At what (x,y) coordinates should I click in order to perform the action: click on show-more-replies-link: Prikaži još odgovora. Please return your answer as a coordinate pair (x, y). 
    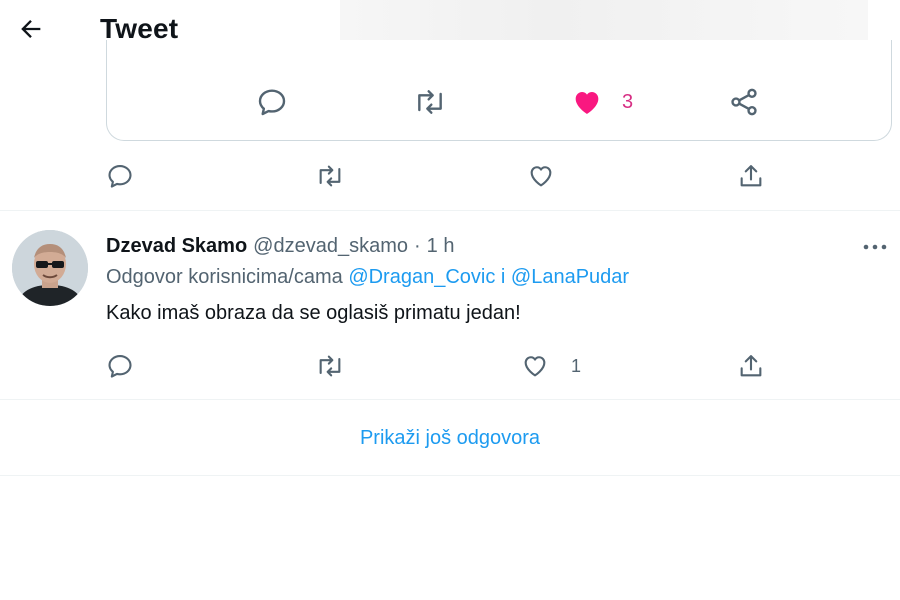
    Looking at the image, I should click on (450, 438).